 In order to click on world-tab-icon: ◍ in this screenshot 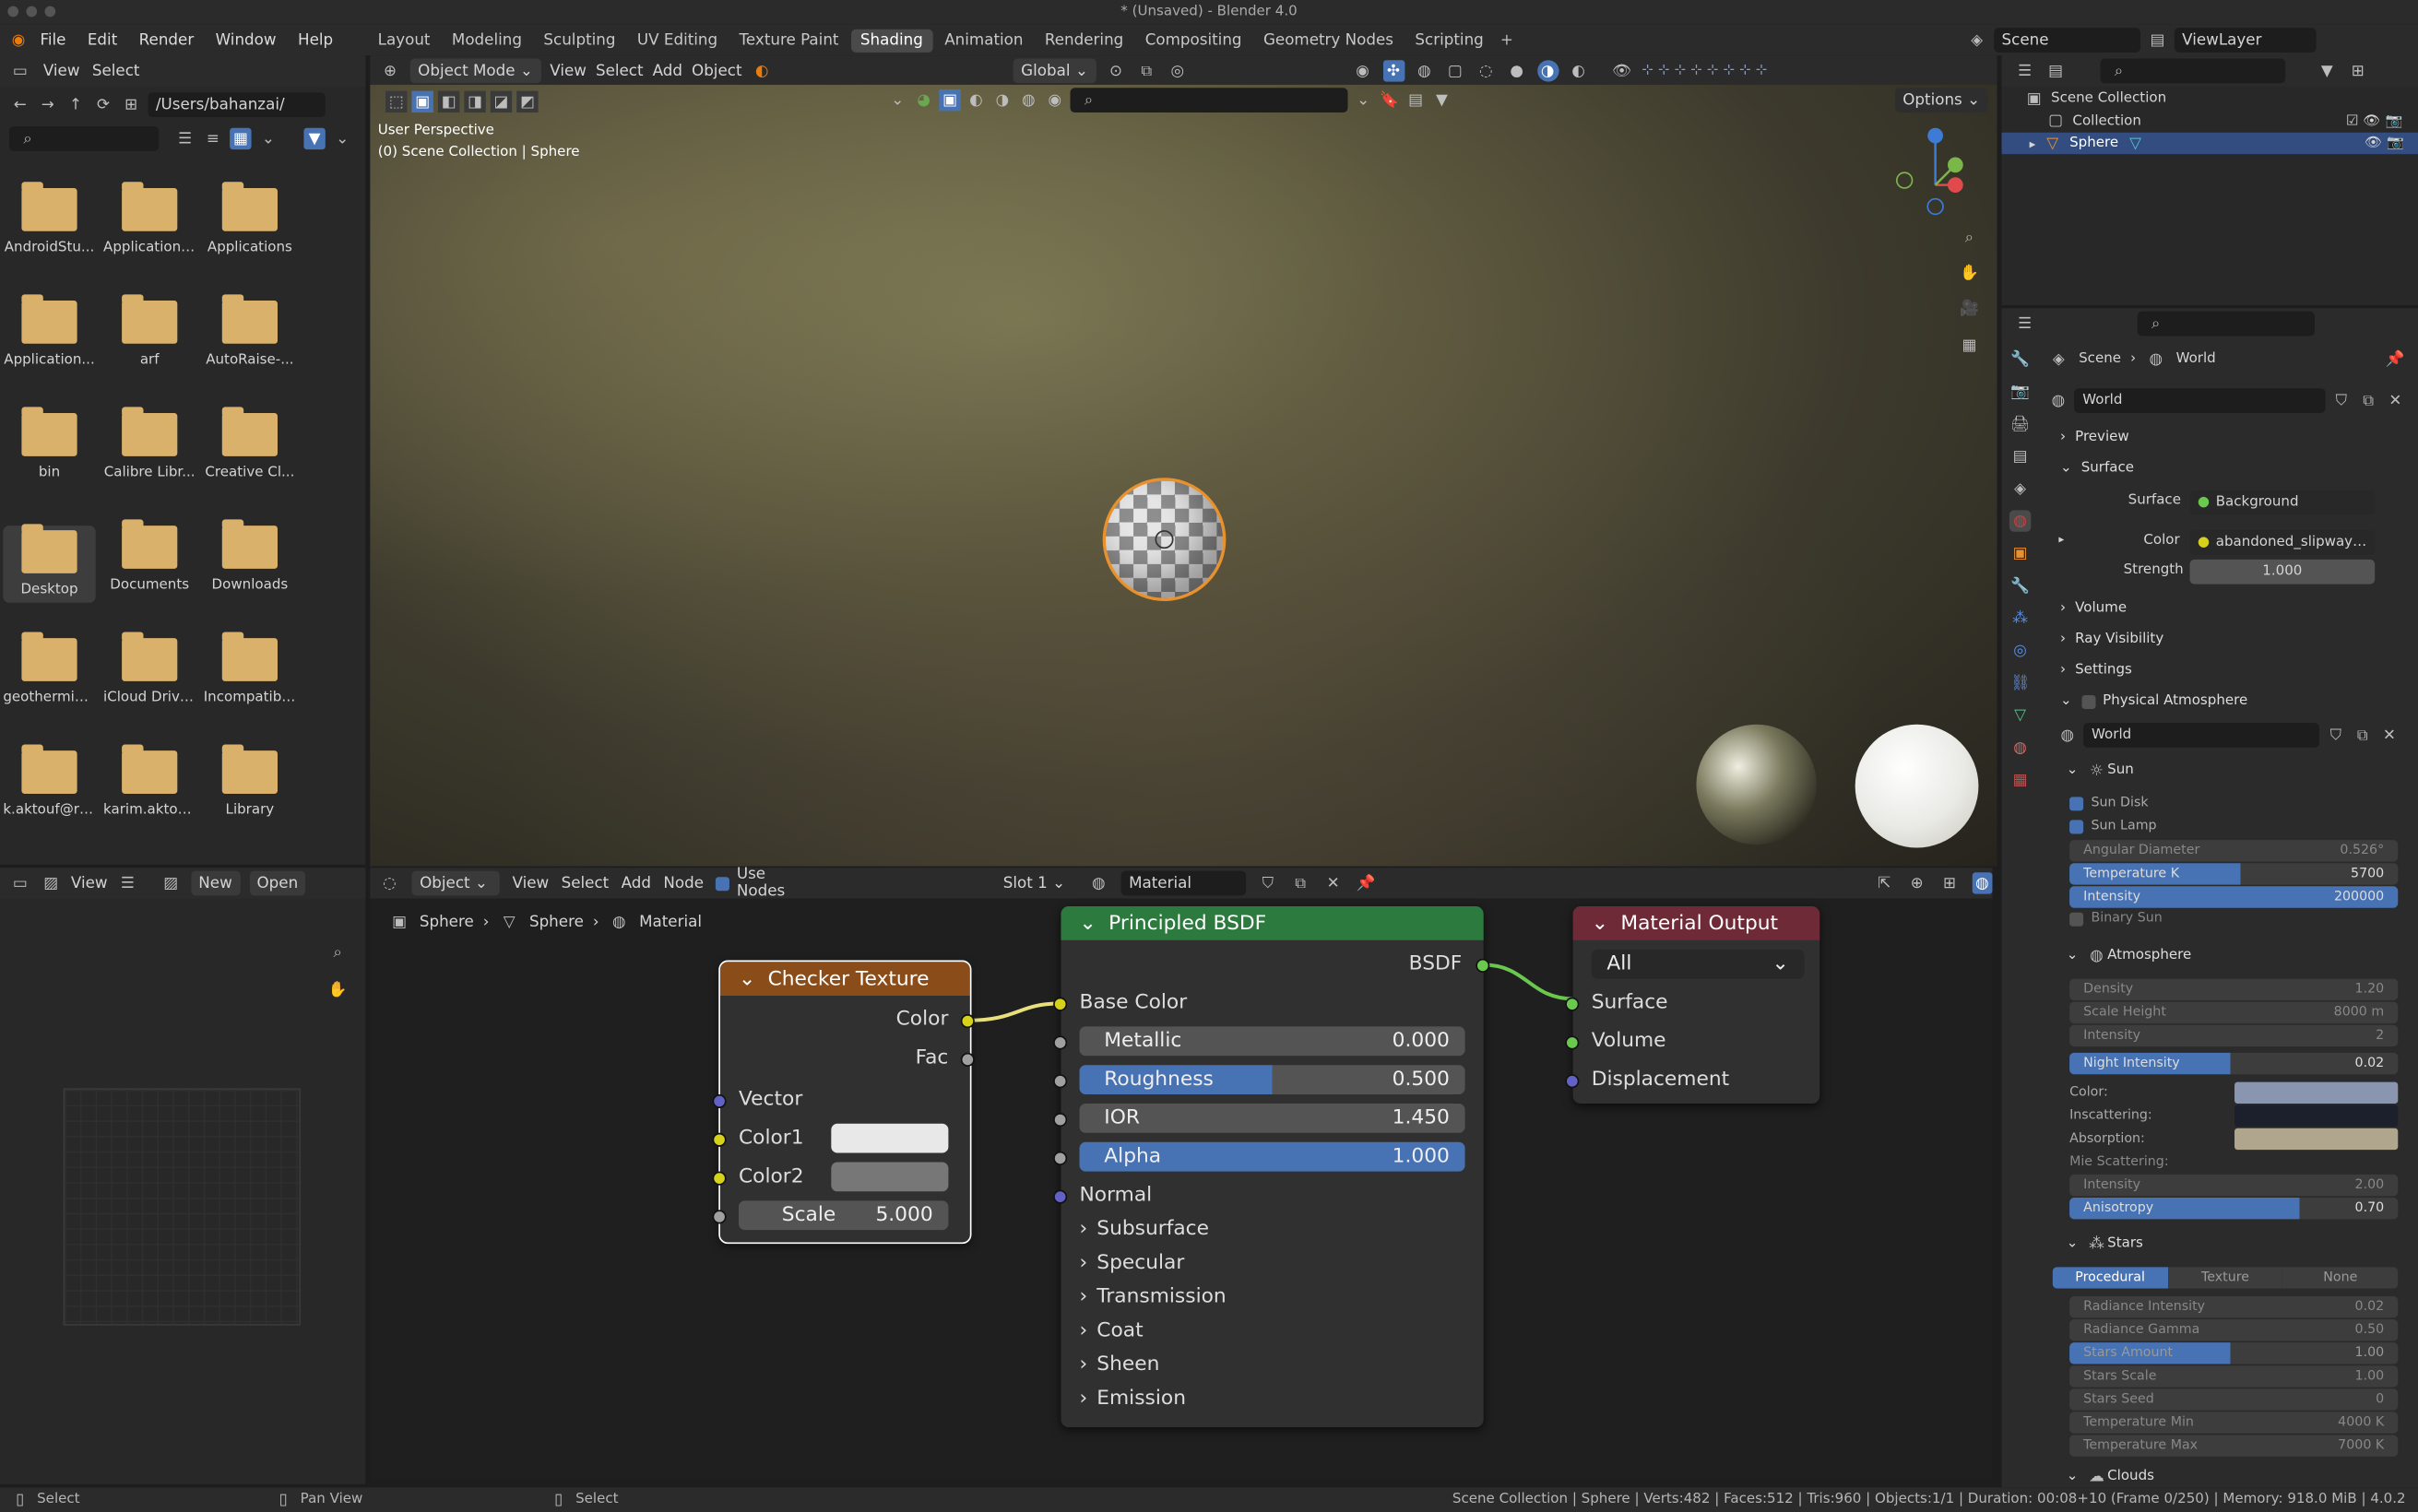, I will do `click(2020, 521)`.